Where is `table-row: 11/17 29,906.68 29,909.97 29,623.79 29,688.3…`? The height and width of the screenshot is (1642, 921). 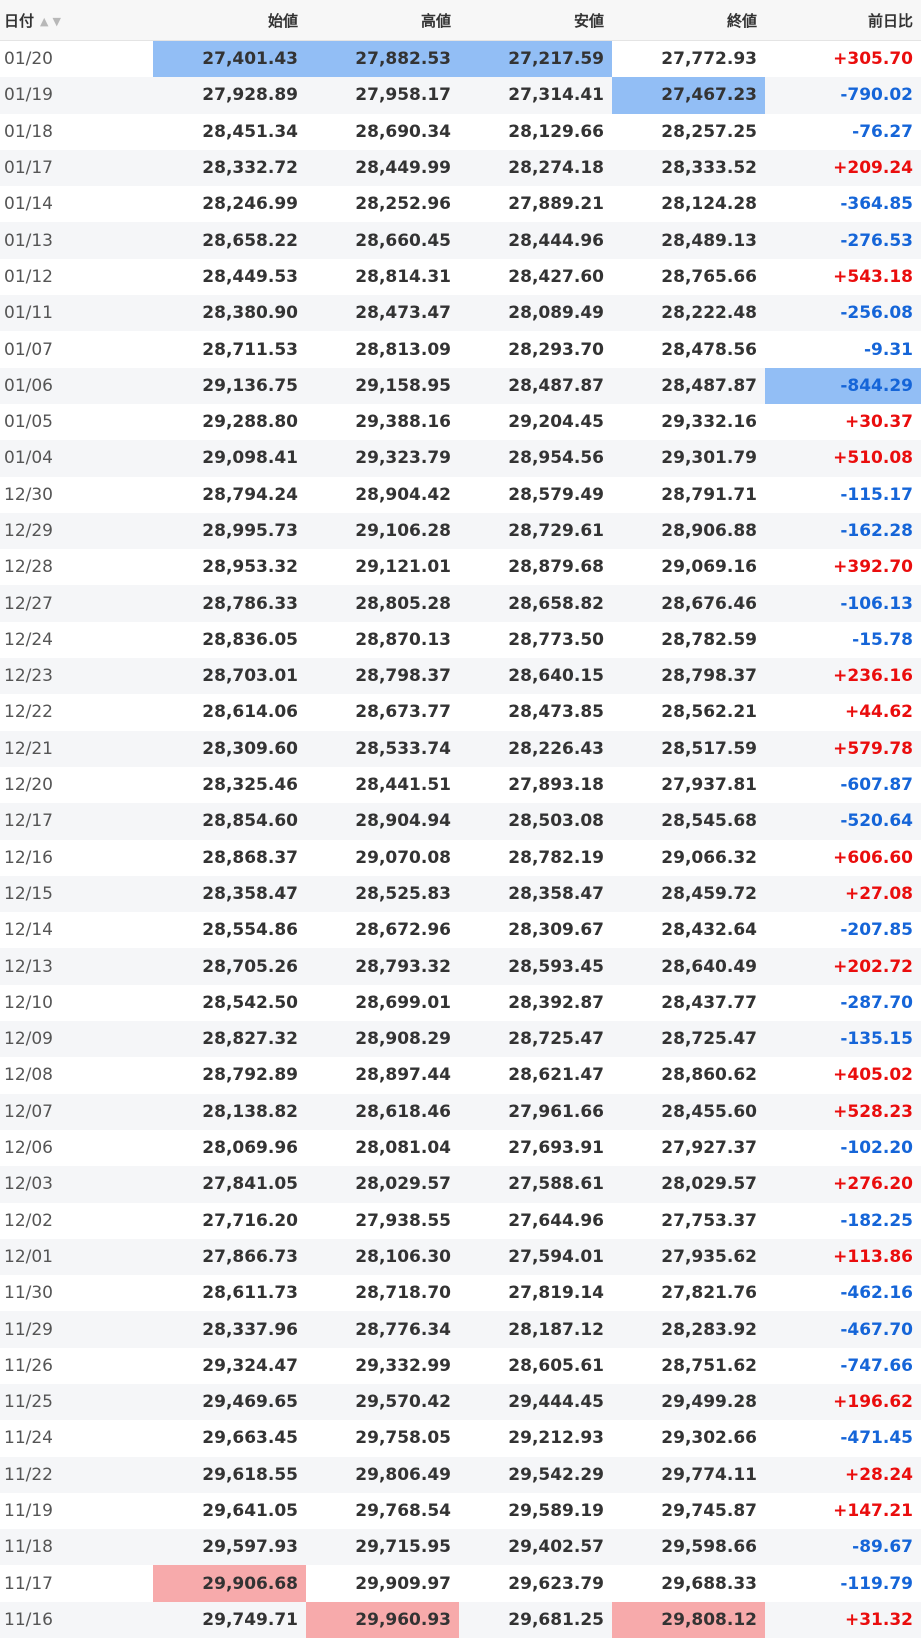 table-row: 11/17 29,906.68 29,909.97 29,623.79 29,688.3… is located at coordinates (460, 1583).